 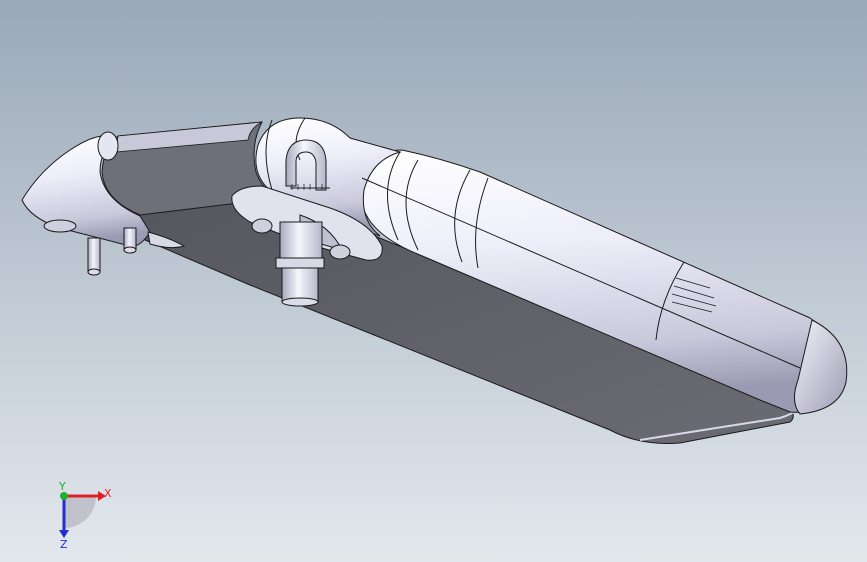 What do you see at coordinates (80, 512) in the screenshot?
I see `triad-quarter-disc` at bounding box center [80, 512].